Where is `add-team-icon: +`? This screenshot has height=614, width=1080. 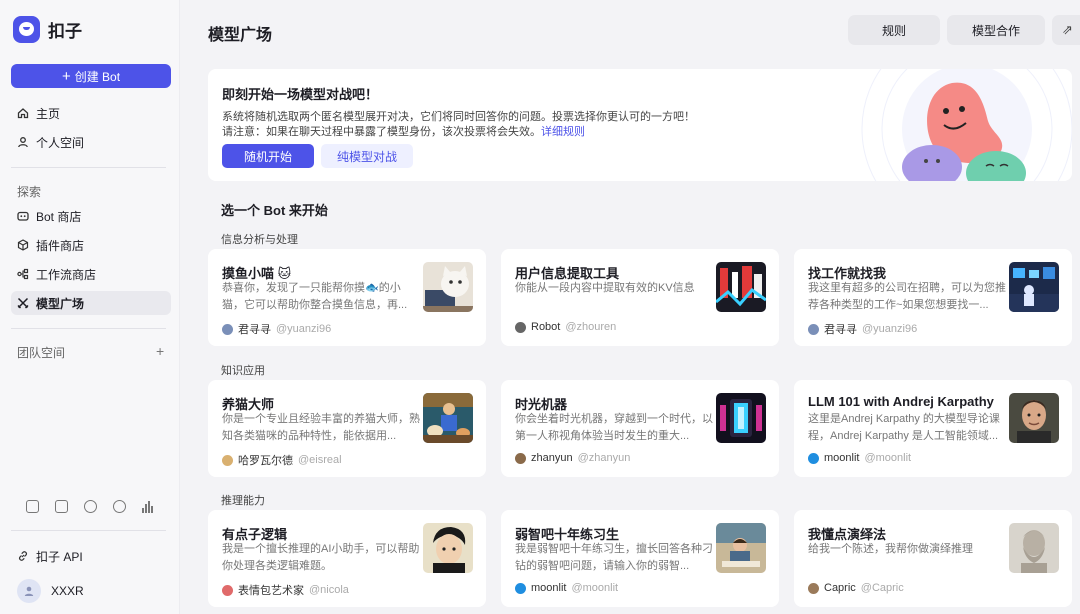
add-team-icon: + is located at coordinates (160, 351).